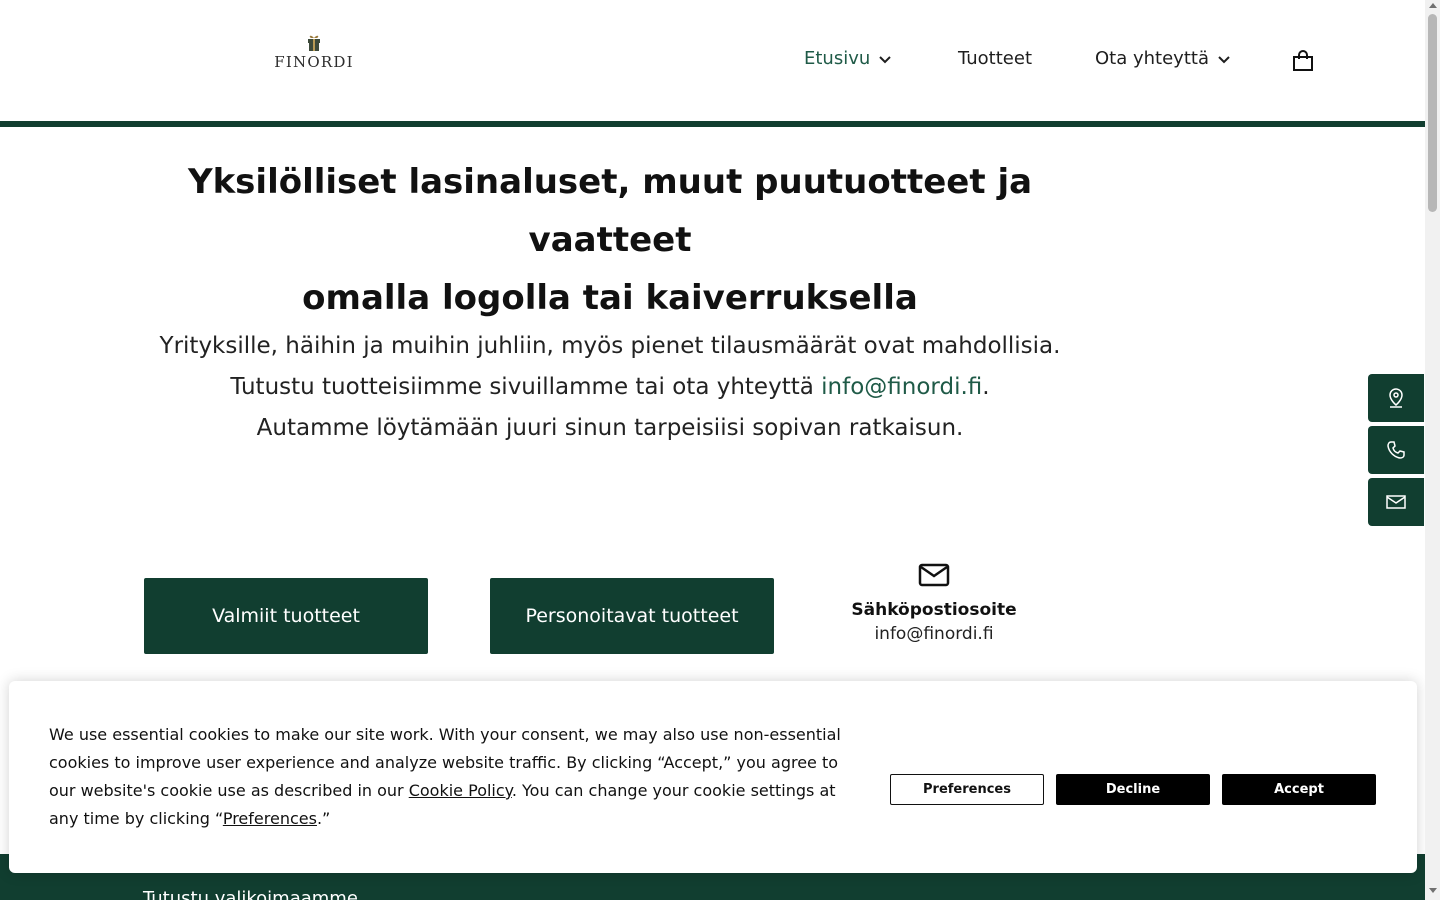  Describe the element at coordinates (286, 616) in the screenshot. I see `ready-products-button: Valmiit tuotteet` at that location.